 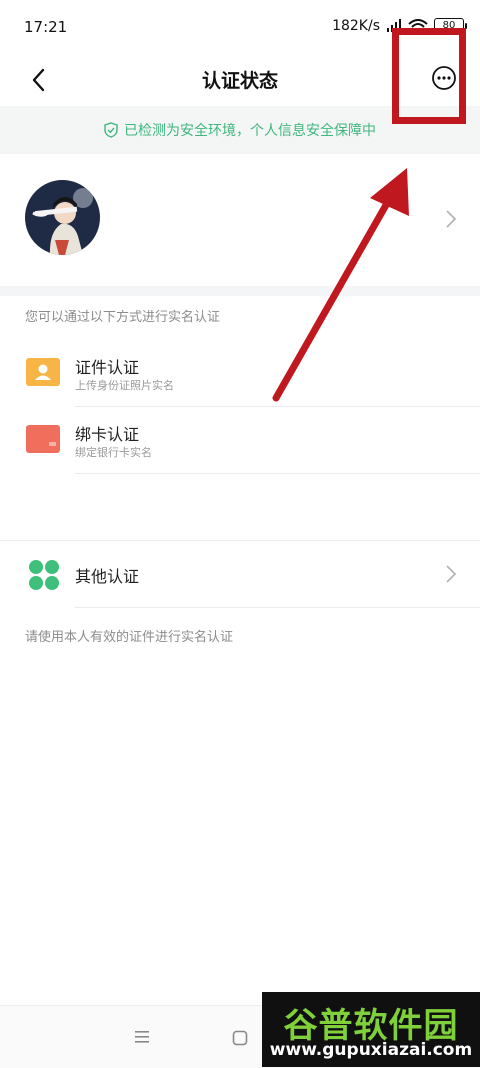 What do you see at coordinates (62, 217) in the screenshot?
I see `avatar` at bounding box center [62, 217].